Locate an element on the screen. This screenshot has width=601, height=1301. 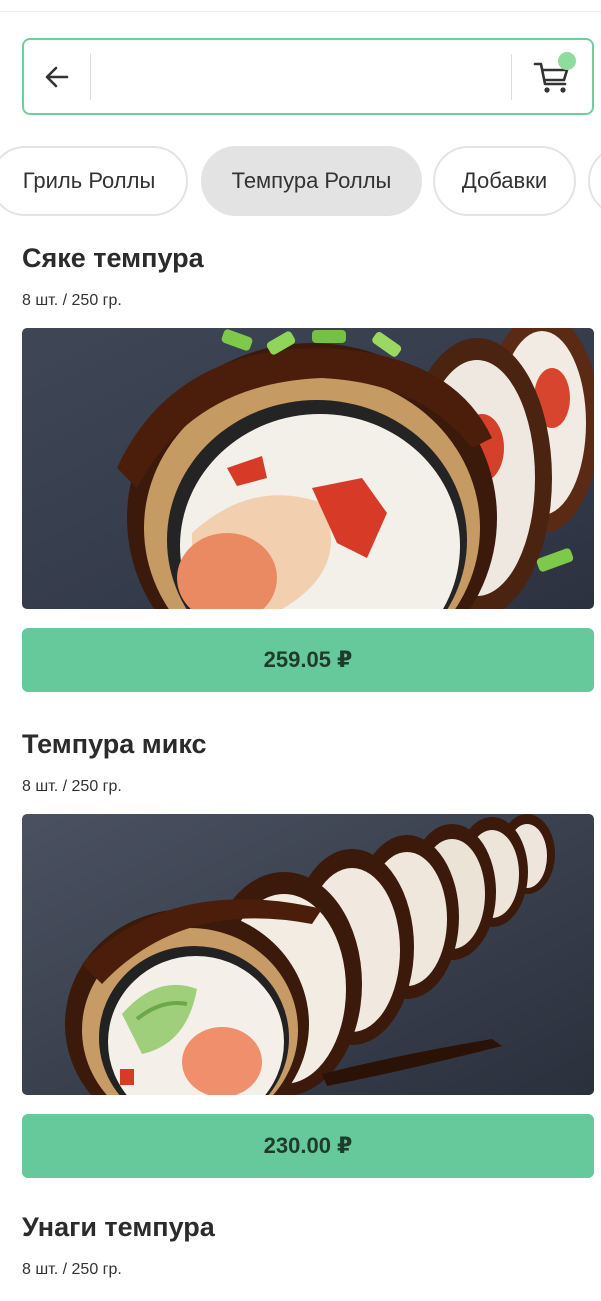
product-title: Унаги темпура is located at coordinates (118, 1227).